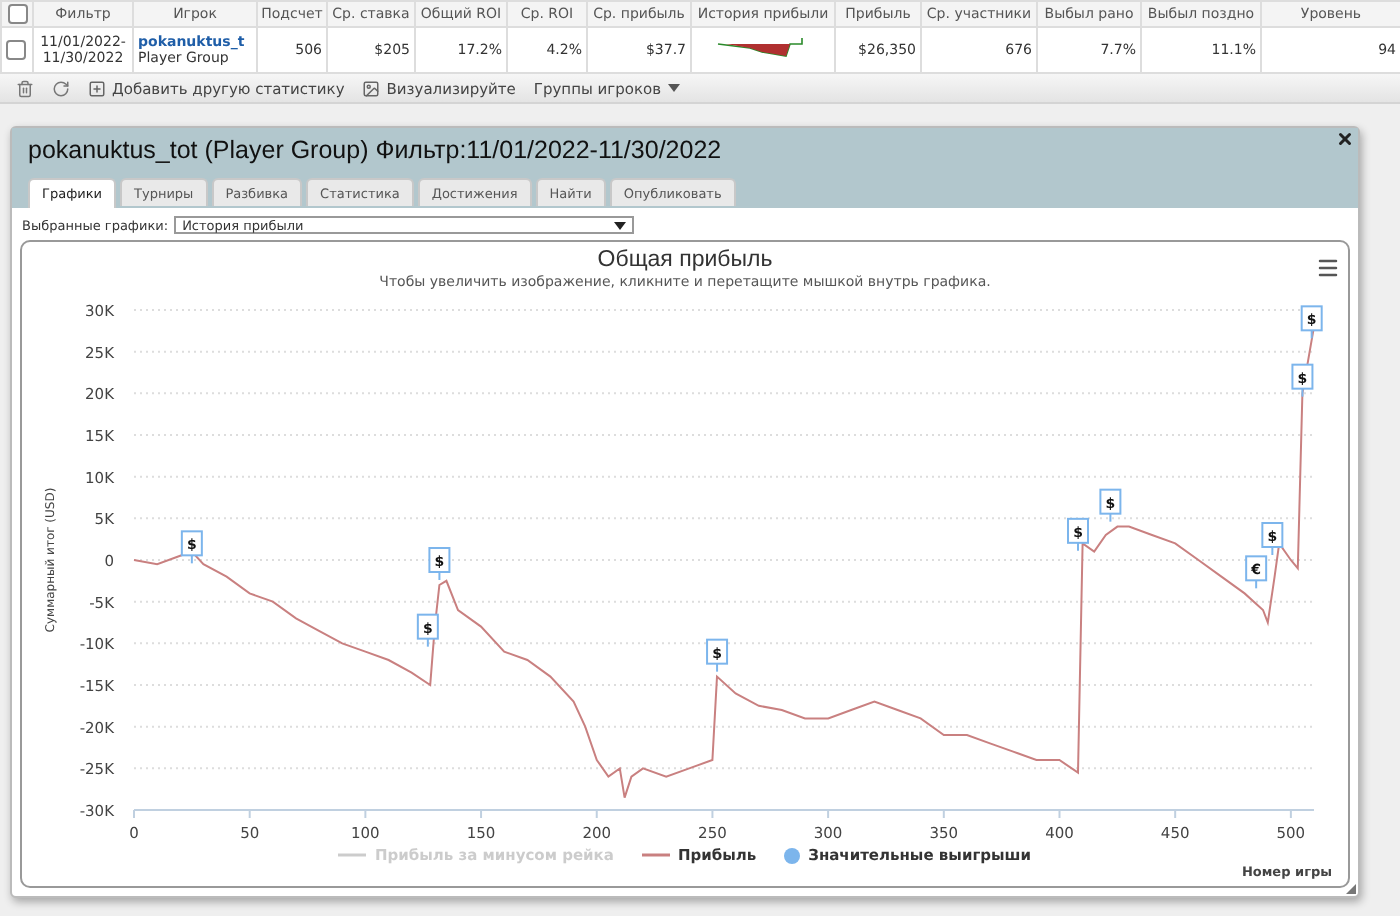  I want to click on close-button, so click(1345, 139).